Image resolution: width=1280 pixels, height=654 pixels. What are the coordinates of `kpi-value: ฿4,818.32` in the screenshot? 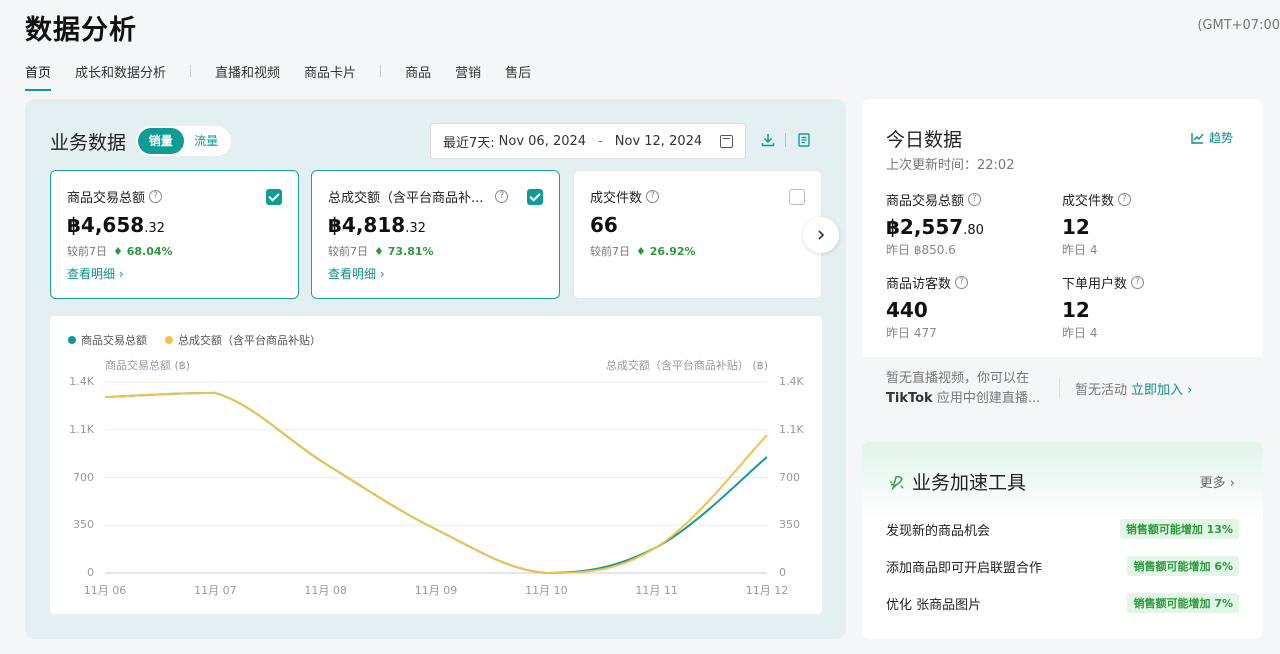 It's located at (435, 225).